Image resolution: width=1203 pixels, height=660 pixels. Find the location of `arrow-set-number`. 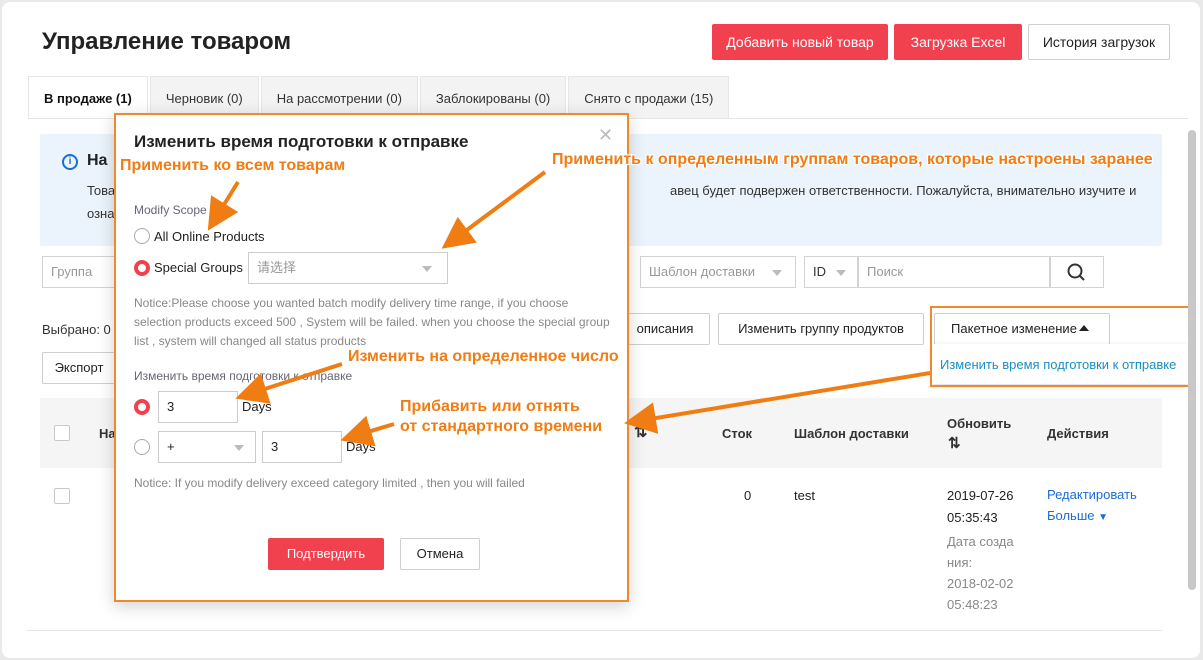

arrow-set-number is located at coordinates (289, 383).